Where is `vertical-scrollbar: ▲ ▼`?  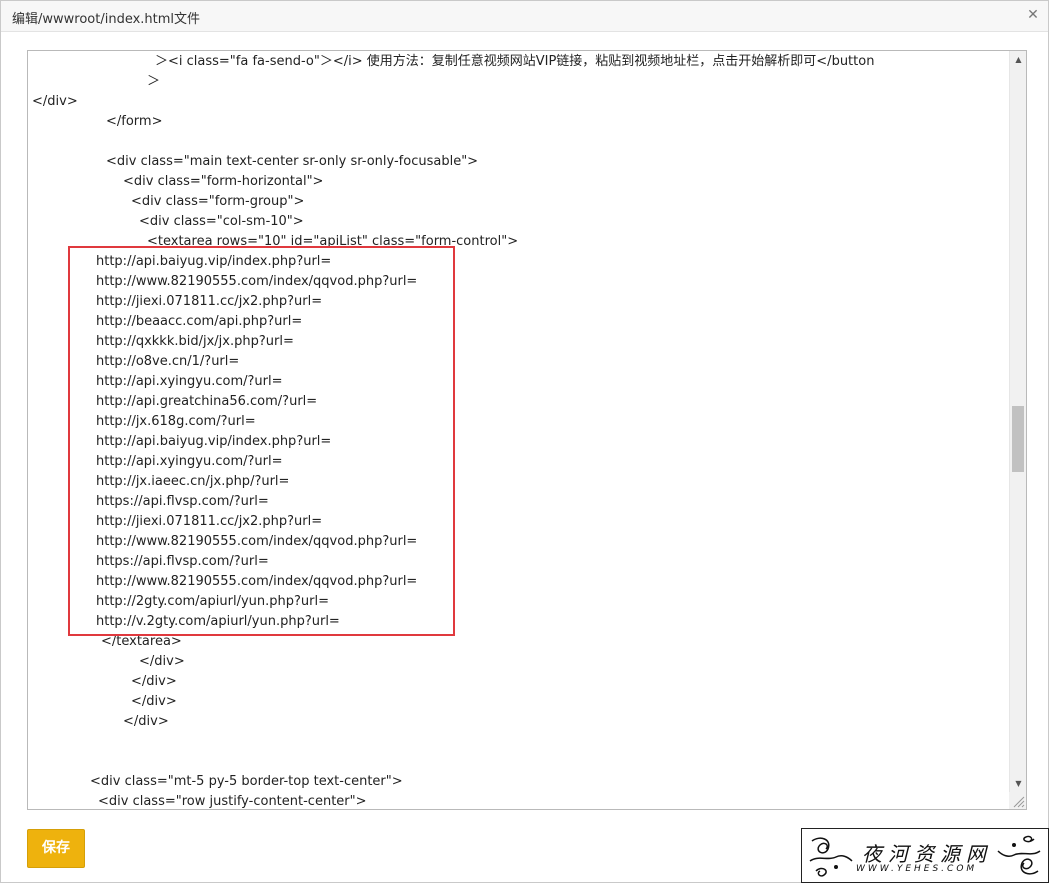
vertical-scrollbar: ▲ ▼ is located at coordinates (1017, 430).